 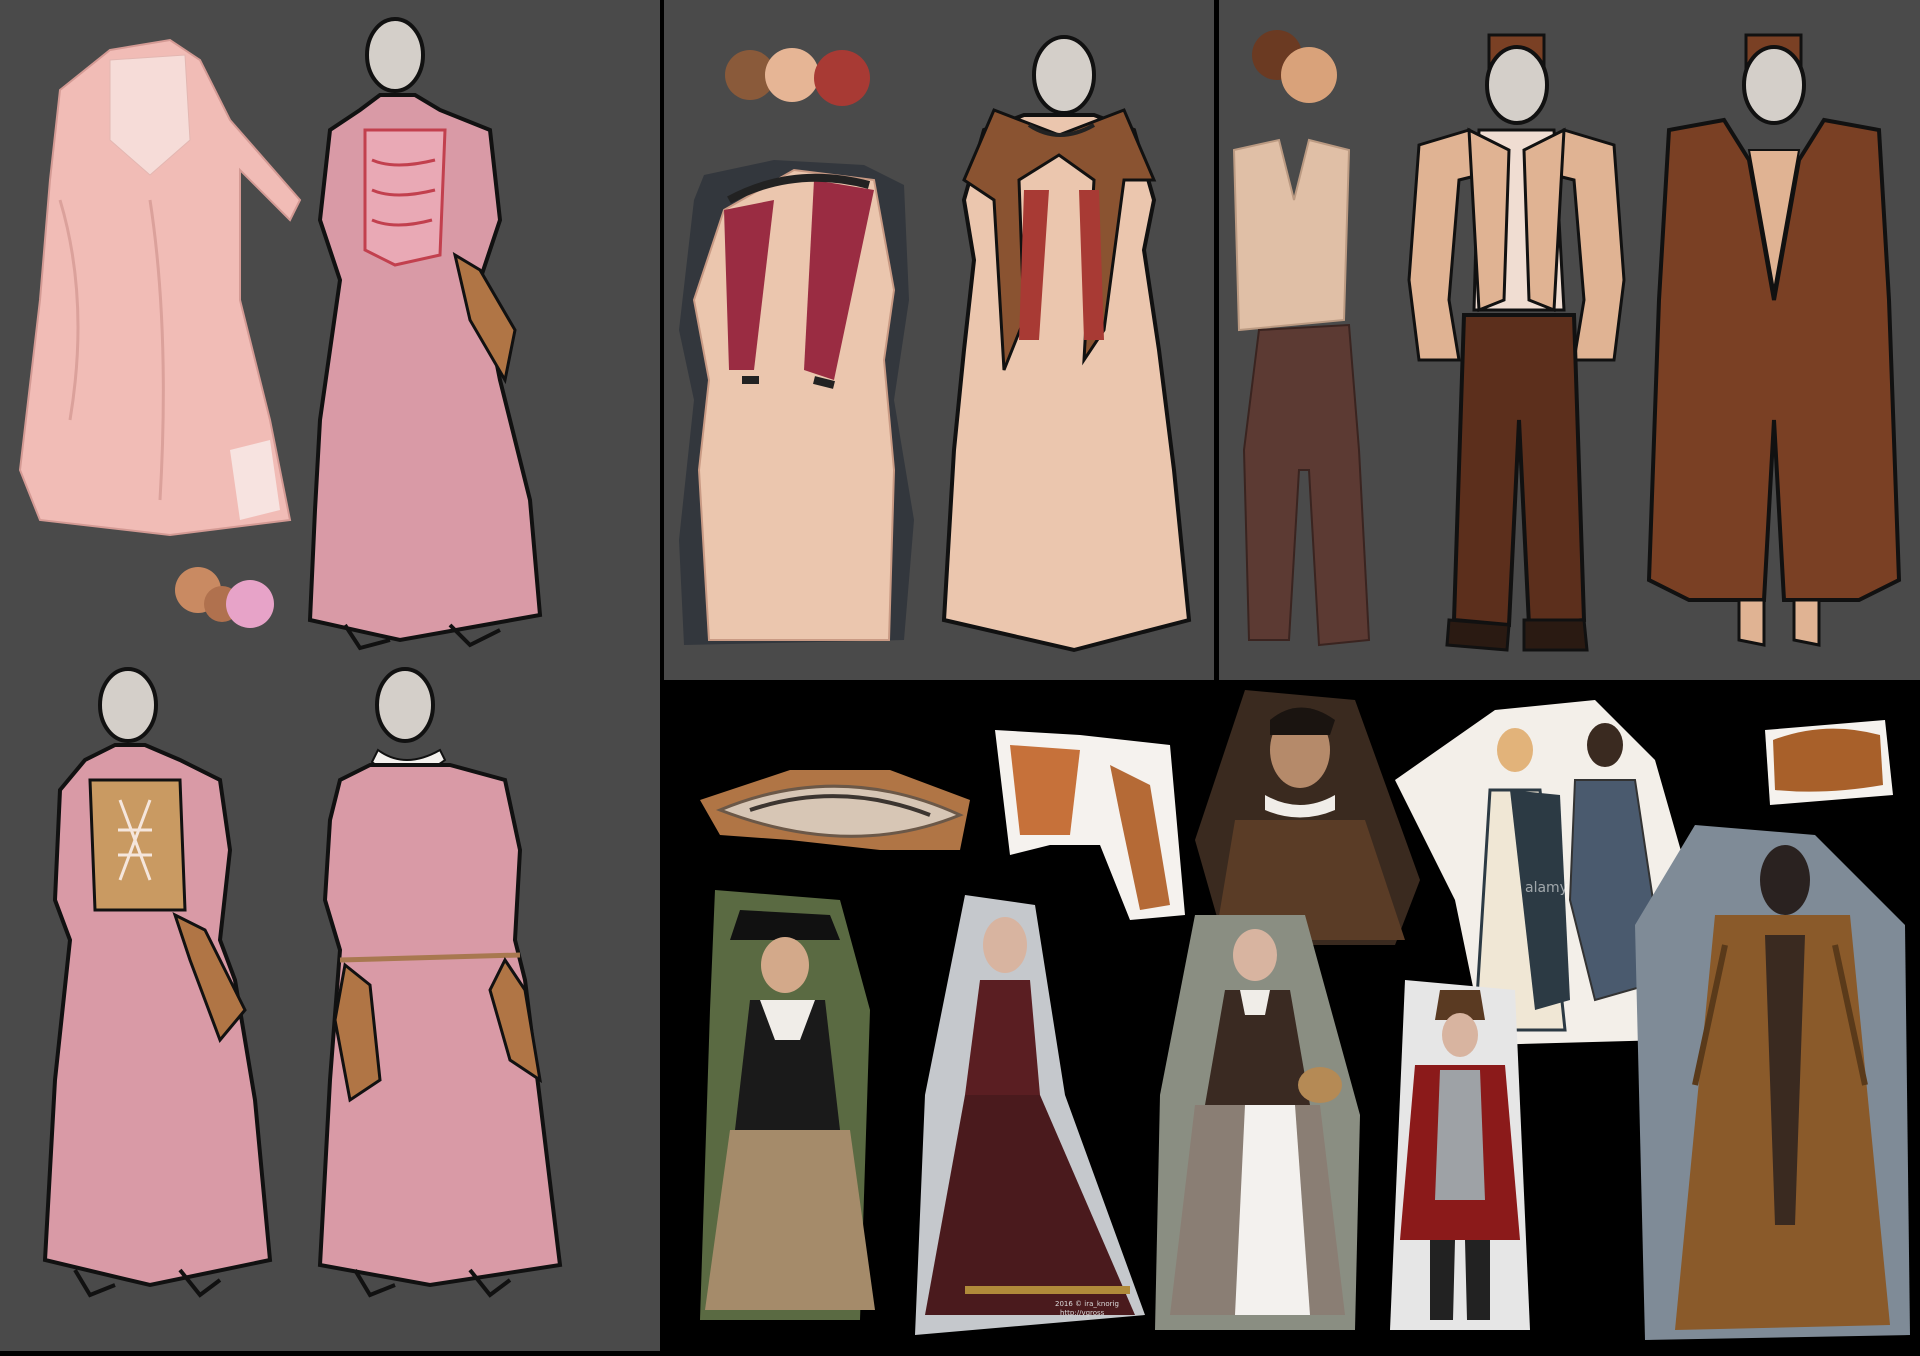 What do you see at coordinates (440, 982) in the screenshot?
I see `pink-dress-collar-sketch` at bounding box center [440, 982].